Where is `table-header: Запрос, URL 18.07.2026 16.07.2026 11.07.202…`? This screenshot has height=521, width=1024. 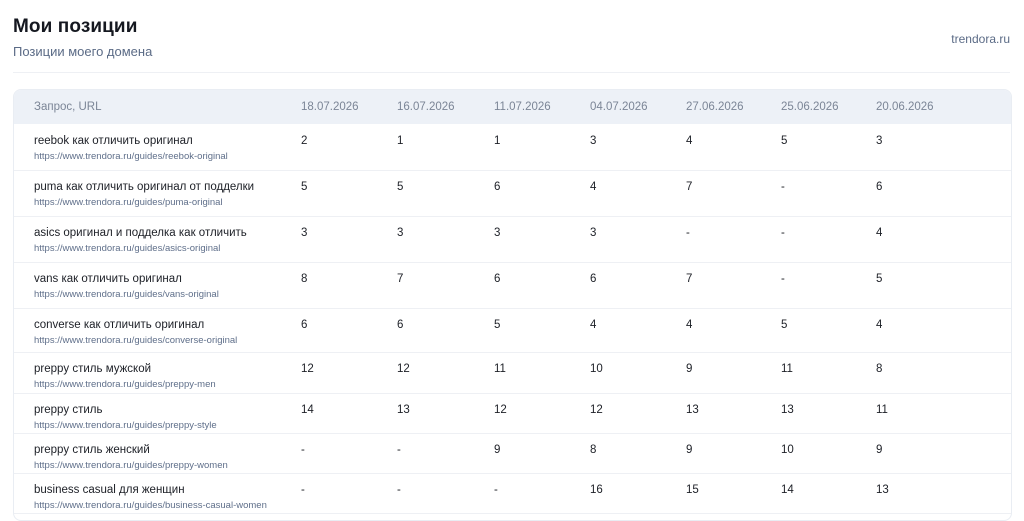 table-header: Запрос, URL 18.07.2026 16.07.2026 11.07.202… is located at coordinates (512, 107).